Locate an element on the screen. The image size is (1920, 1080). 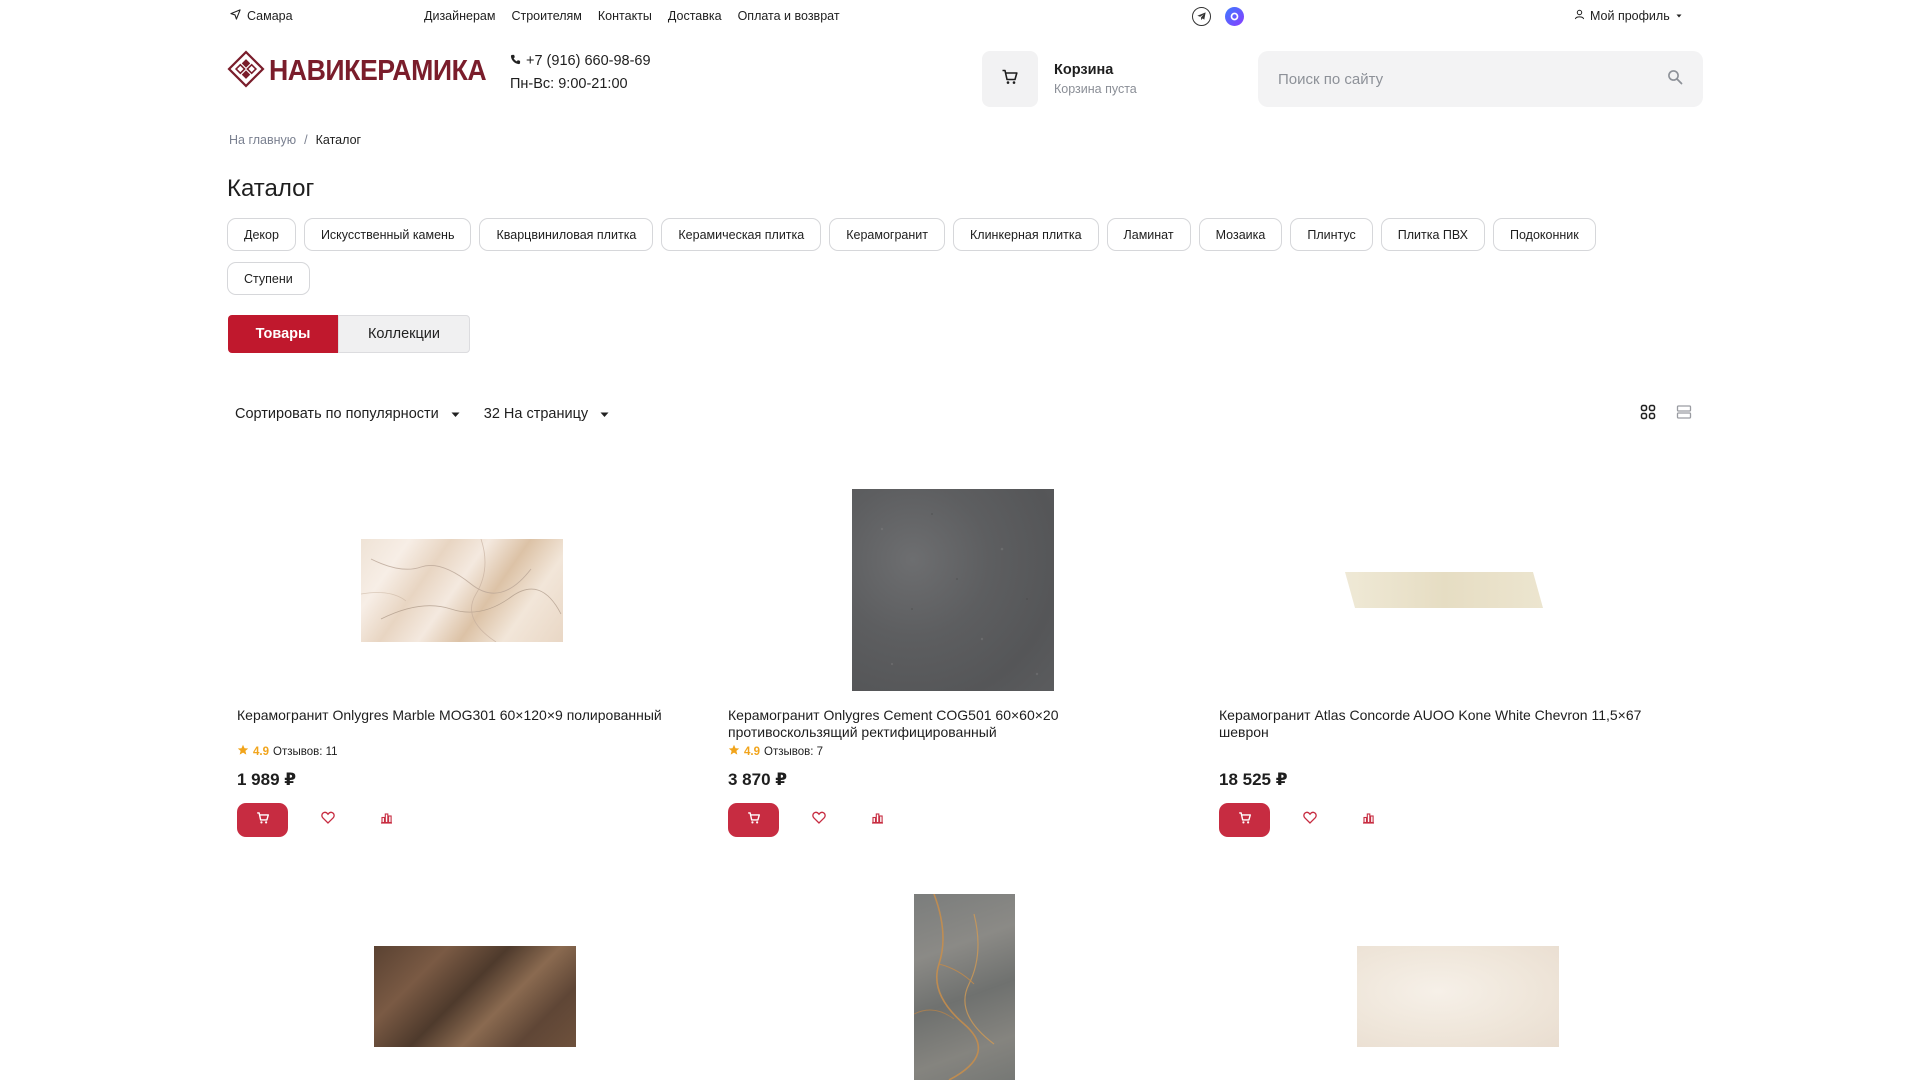
cart-summary: Корзина Корзина пуста is located at coordinates (1095, 79).